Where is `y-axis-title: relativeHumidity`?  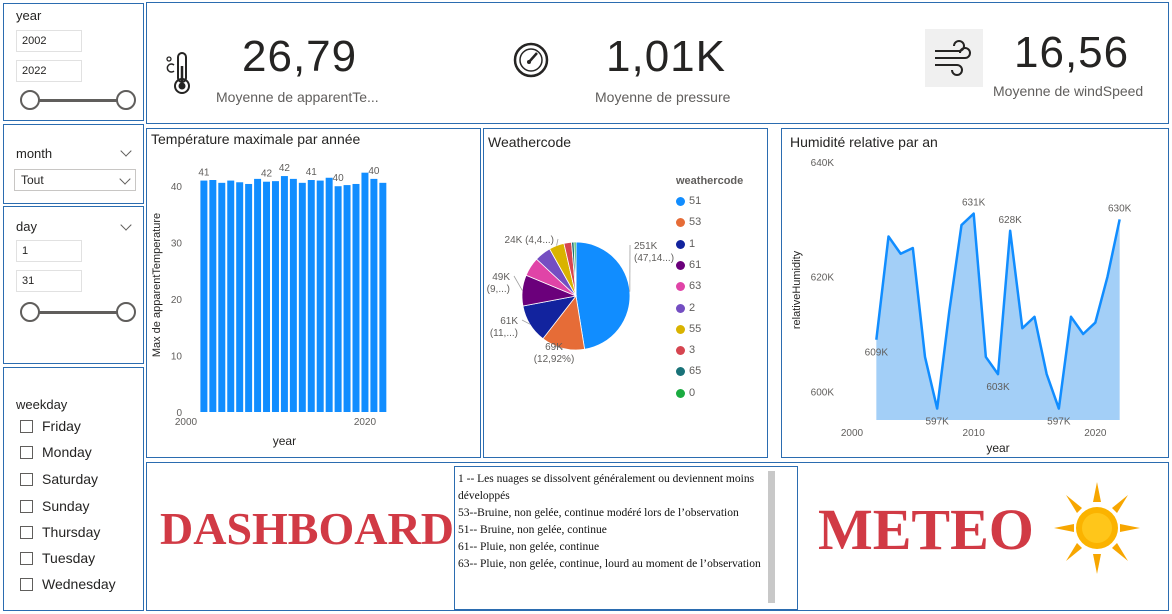 y-axis-title: relativeHumidity is located at coordinates (797, 289).